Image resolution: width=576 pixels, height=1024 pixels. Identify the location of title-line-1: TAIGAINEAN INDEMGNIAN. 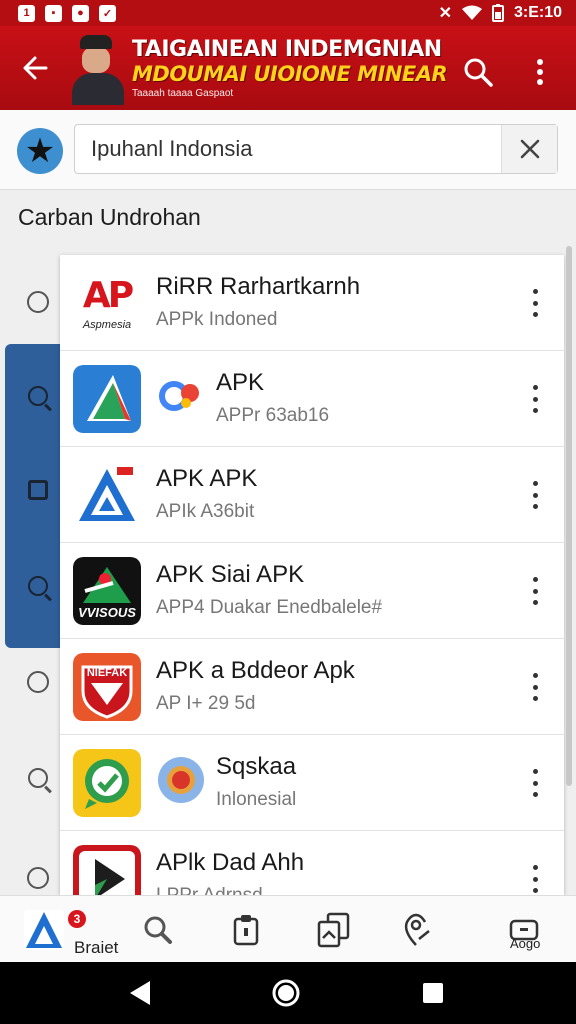
(287, 49).